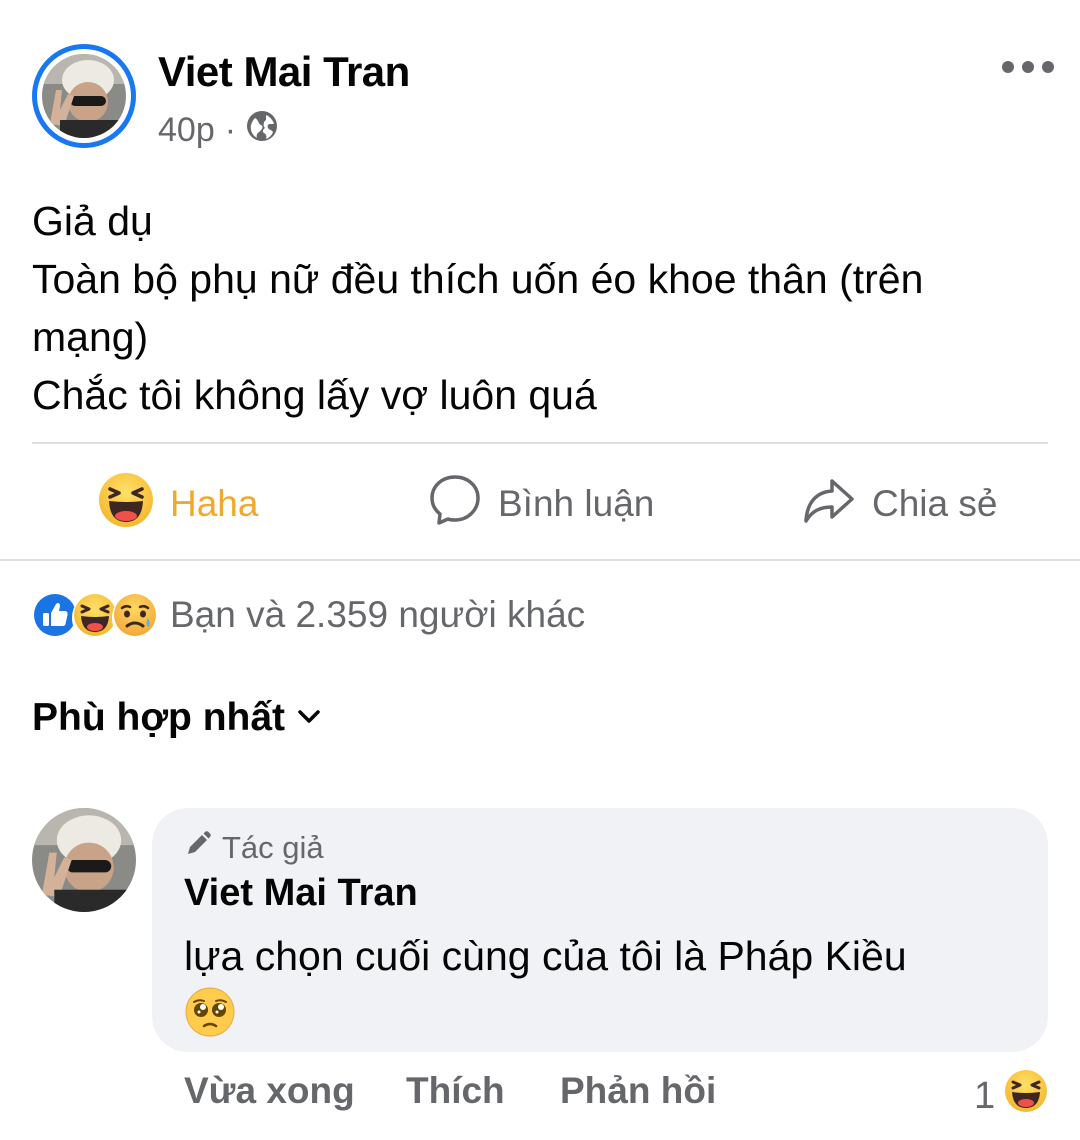 Image resolution: width=1080 pixels, height=1140 pixels. I want to click on comment-button: Bình luận, so click(541, 504).